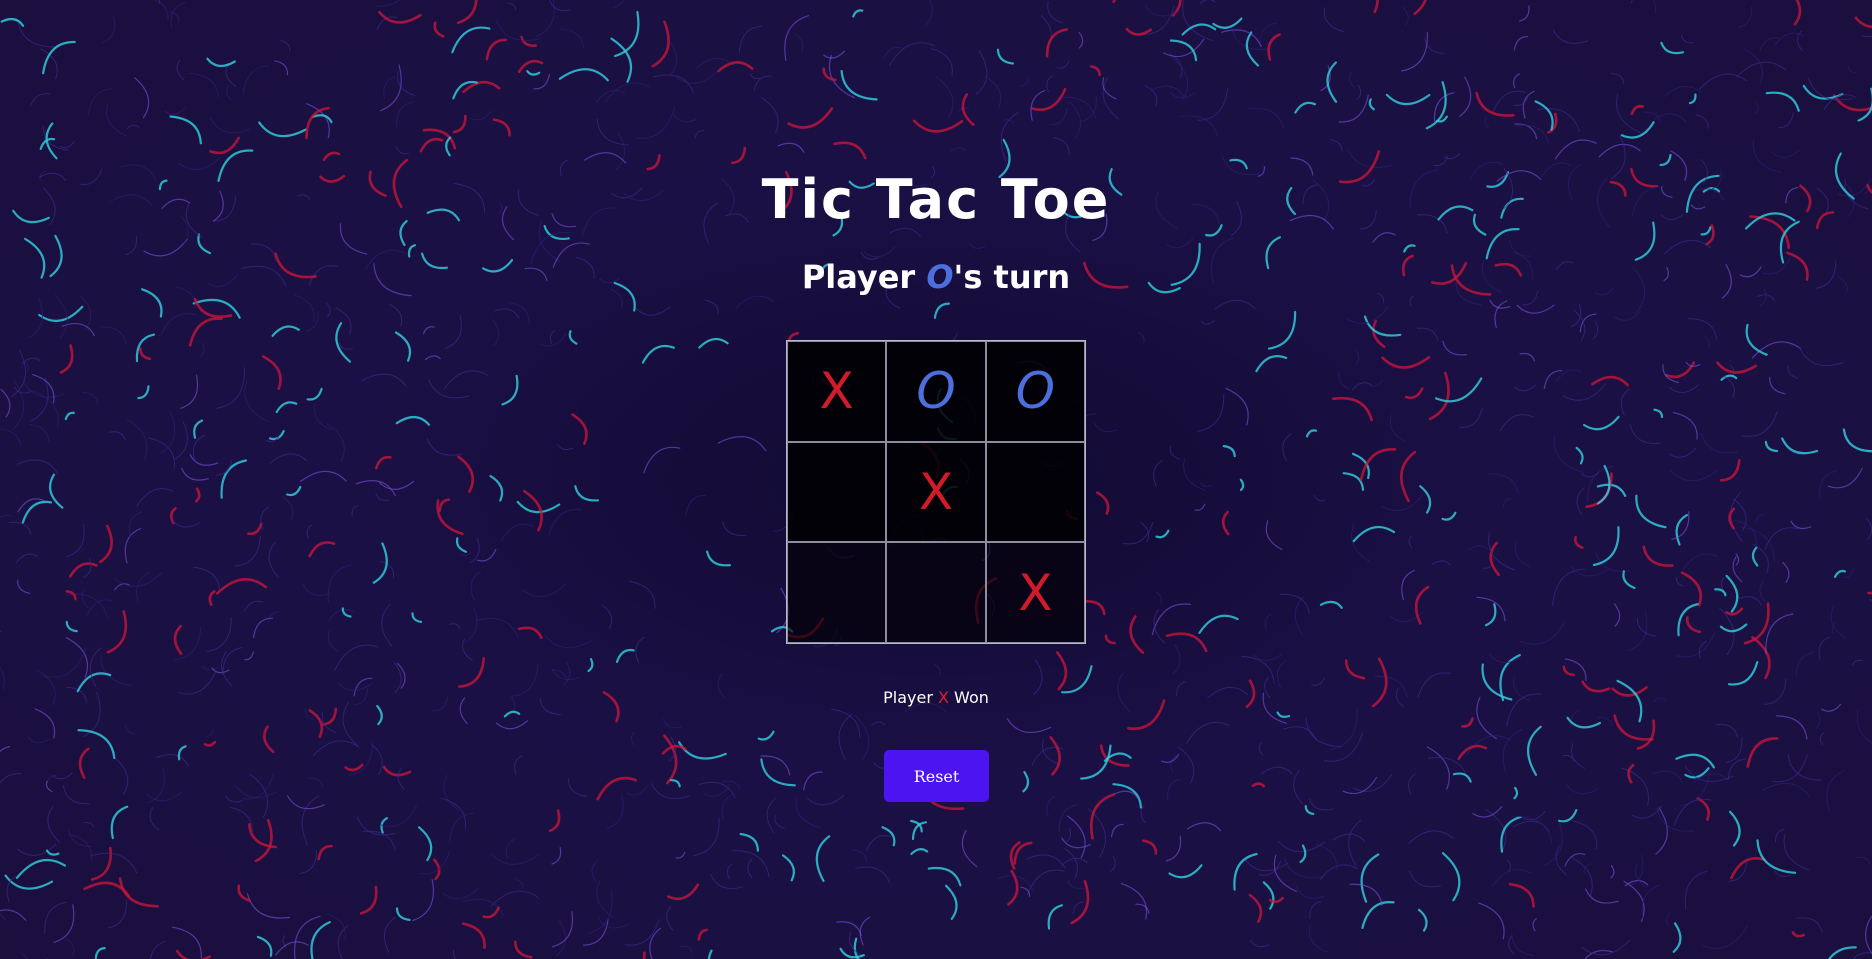 This screenshot has width=1872, height=959. What do you see at coordinates (1035, 391) in the screenshot?
I see `cell-0-2: O` at bounding box center [1035, 391].